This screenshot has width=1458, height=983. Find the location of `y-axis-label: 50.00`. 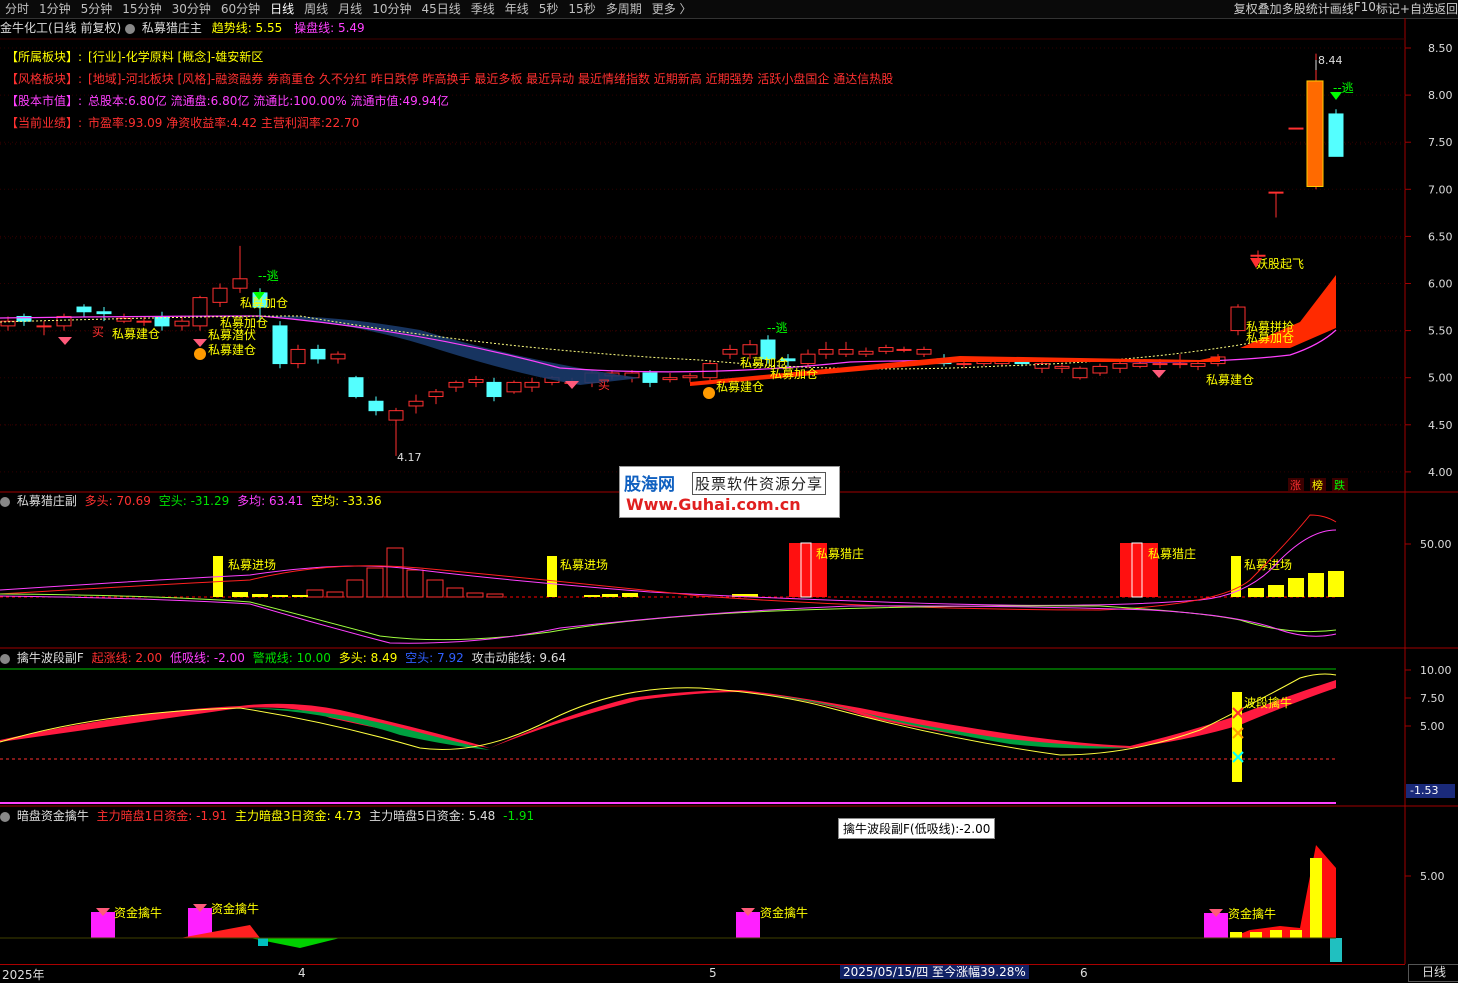

y-axis-label: 50.00 is located at coordinates (1436, 544).